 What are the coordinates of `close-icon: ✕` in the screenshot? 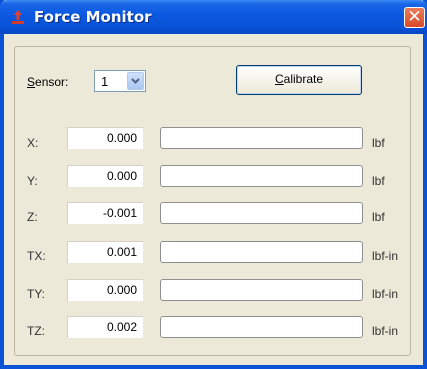 It's located at (414, 17).